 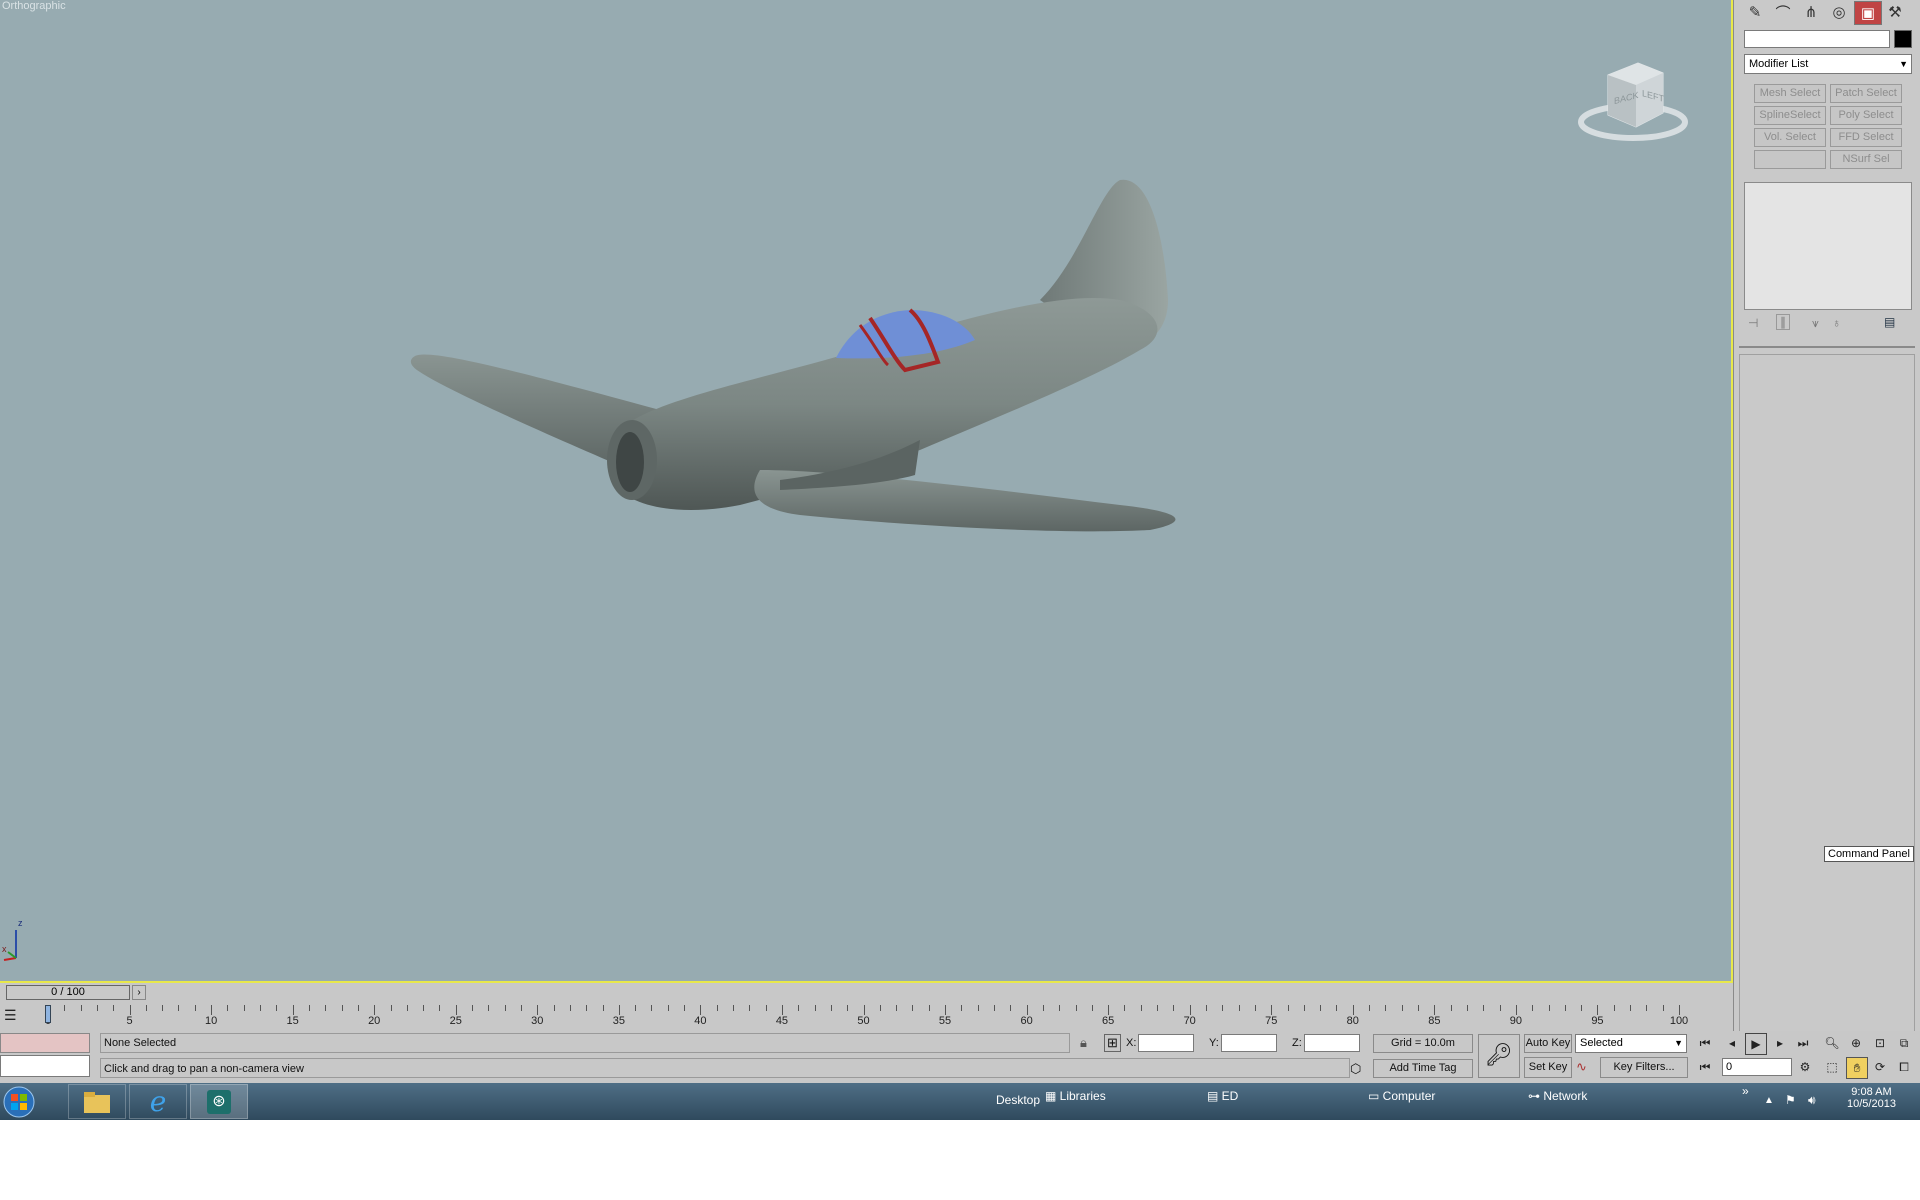 I want to click on key-mode-toggle-icon: ⏮, so click(x=1705, y=1067).